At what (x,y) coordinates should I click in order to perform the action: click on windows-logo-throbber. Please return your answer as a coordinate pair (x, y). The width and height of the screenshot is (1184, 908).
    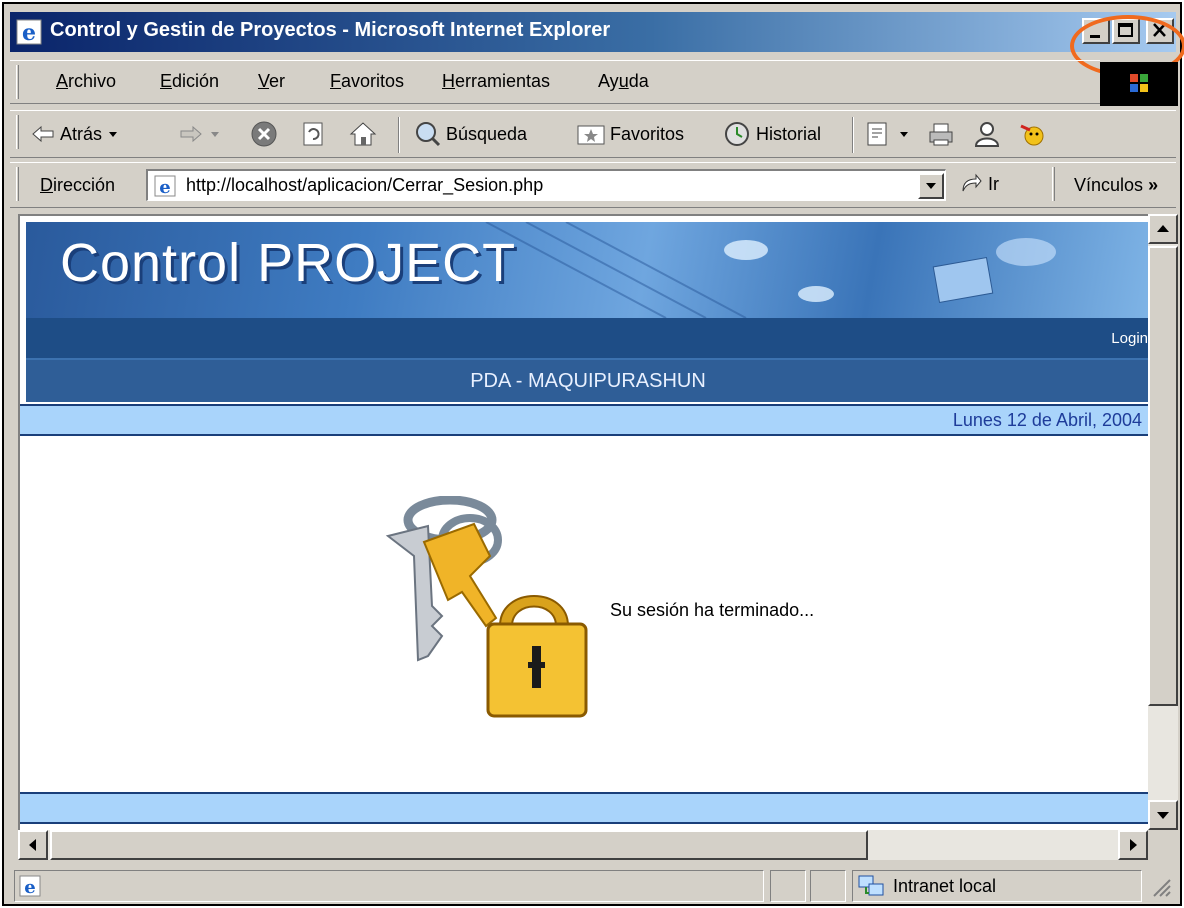
    Looking at the image, I should click on (1139, 84).